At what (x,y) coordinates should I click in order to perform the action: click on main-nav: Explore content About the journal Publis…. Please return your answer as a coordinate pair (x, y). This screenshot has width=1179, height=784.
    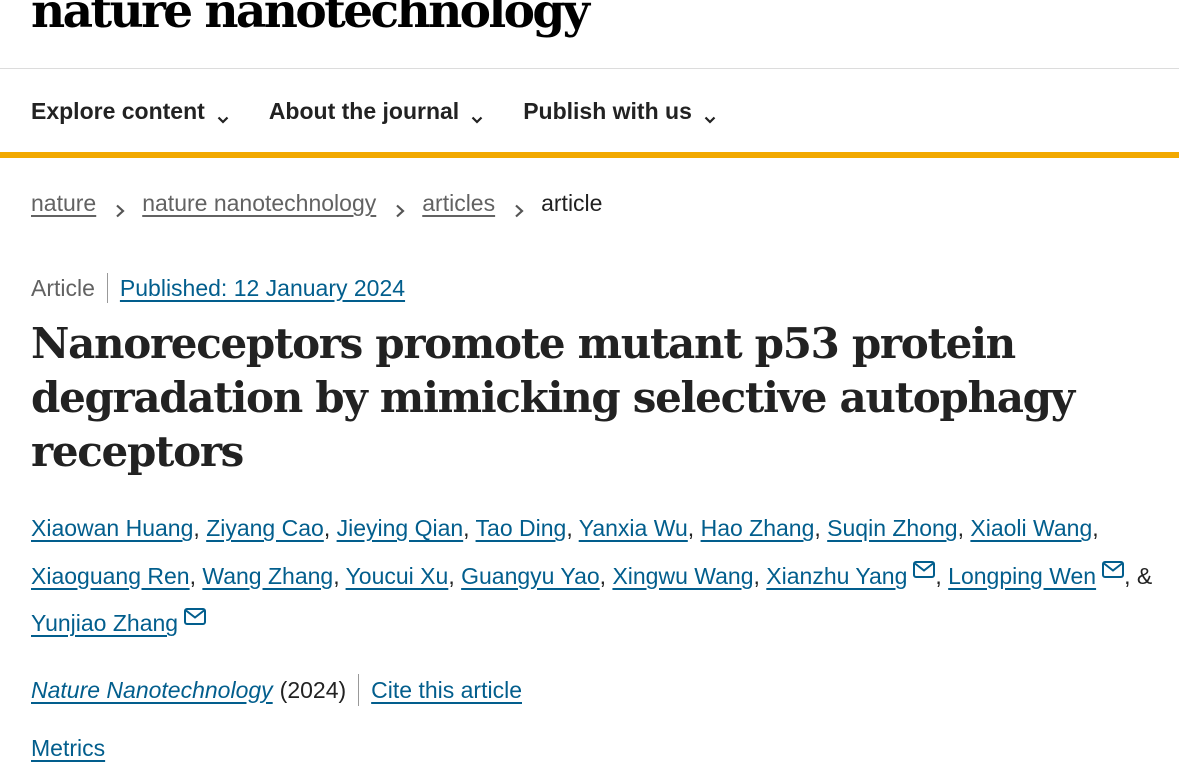
    Looking at the image, I should click on (393, 111).